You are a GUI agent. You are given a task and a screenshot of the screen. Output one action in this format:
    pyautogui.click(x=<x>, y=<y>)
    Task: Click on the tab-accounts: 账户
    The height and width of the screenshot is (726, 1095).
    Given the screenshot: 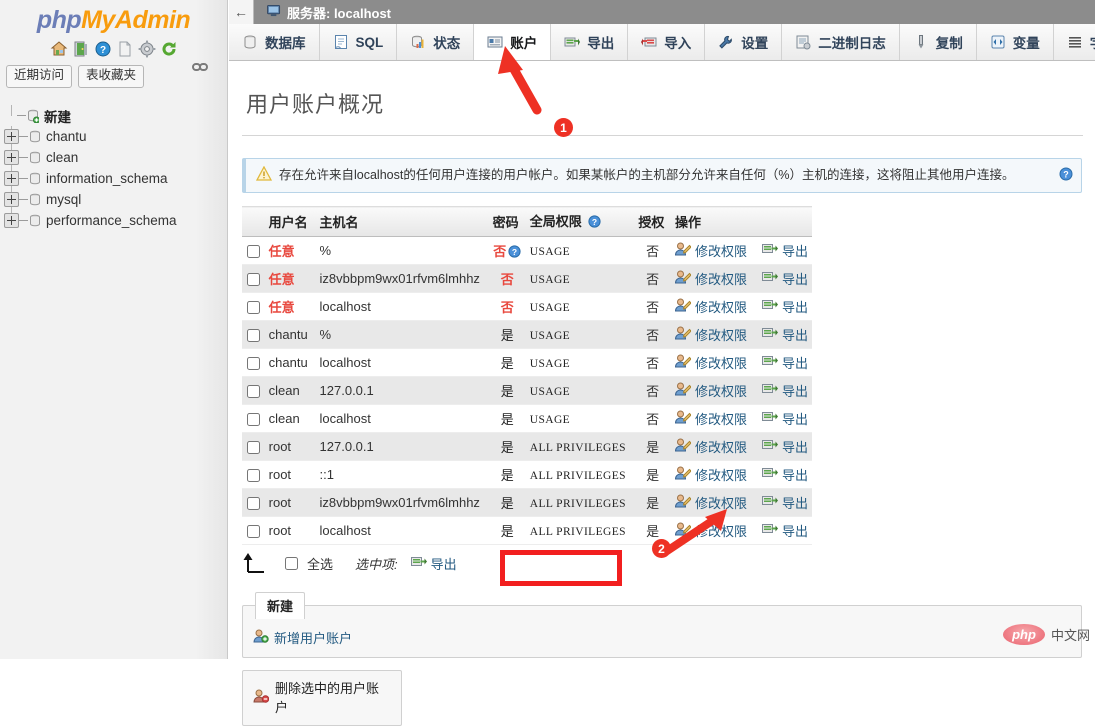 What is the action you would take?
    pyautogui.click(x=513, y=42)
    